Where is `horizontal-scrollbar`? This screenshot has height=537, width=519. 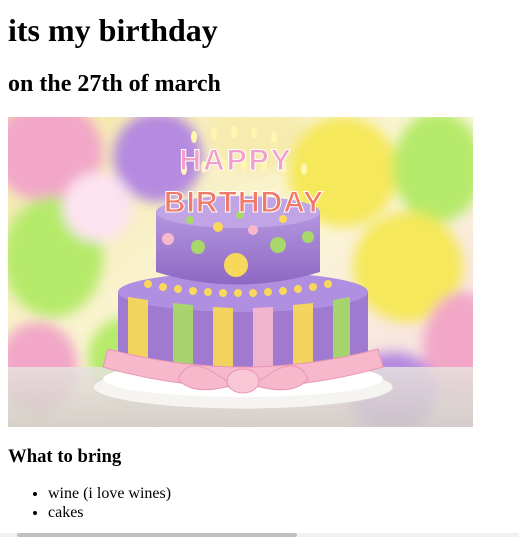 horizontal-scrollbar is located at coordinates (259, 535).